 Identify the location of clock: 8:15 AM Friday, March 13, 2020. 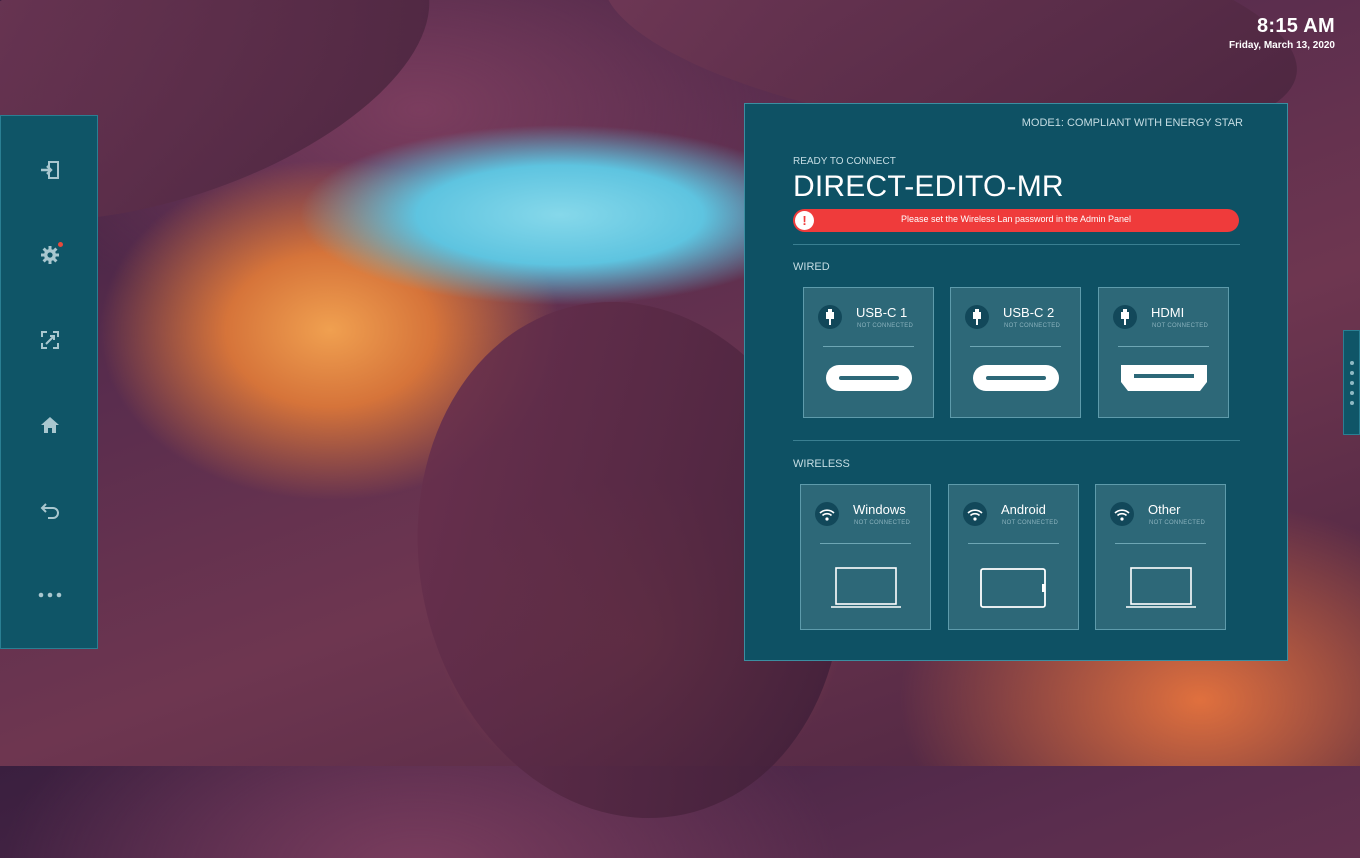
(1282, 32).